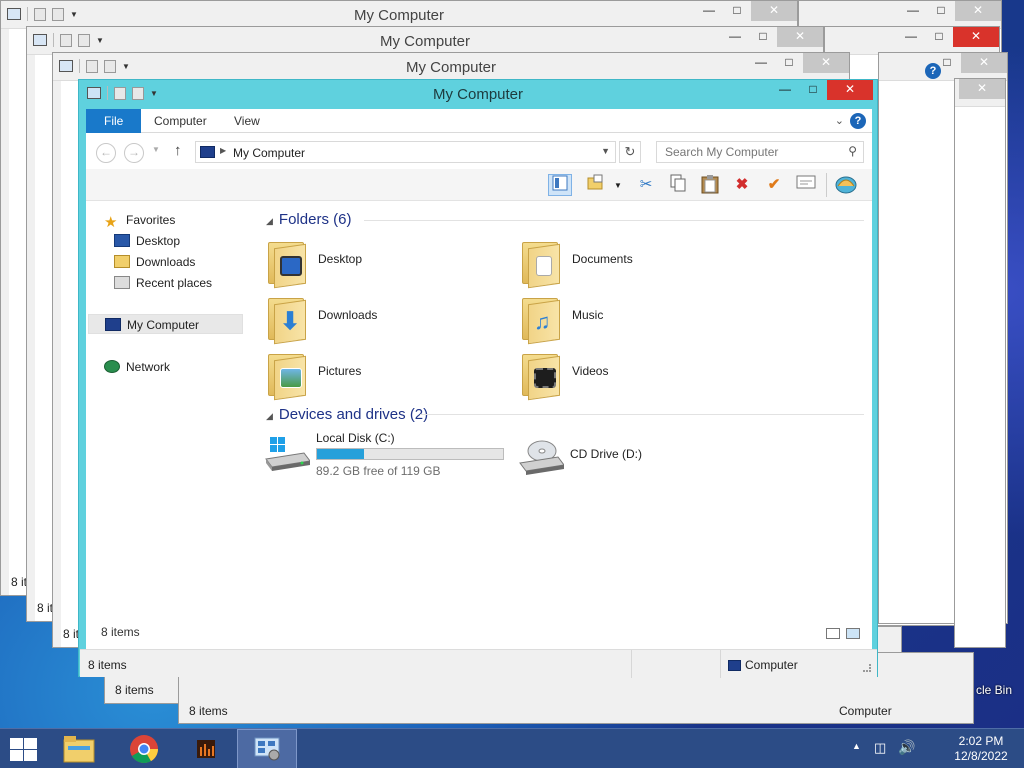 This screenshot has height=768, width=1024. Describe the element at coordinates (386, 262) in the screenshot. I see `folder-item: Desktop` at that location.